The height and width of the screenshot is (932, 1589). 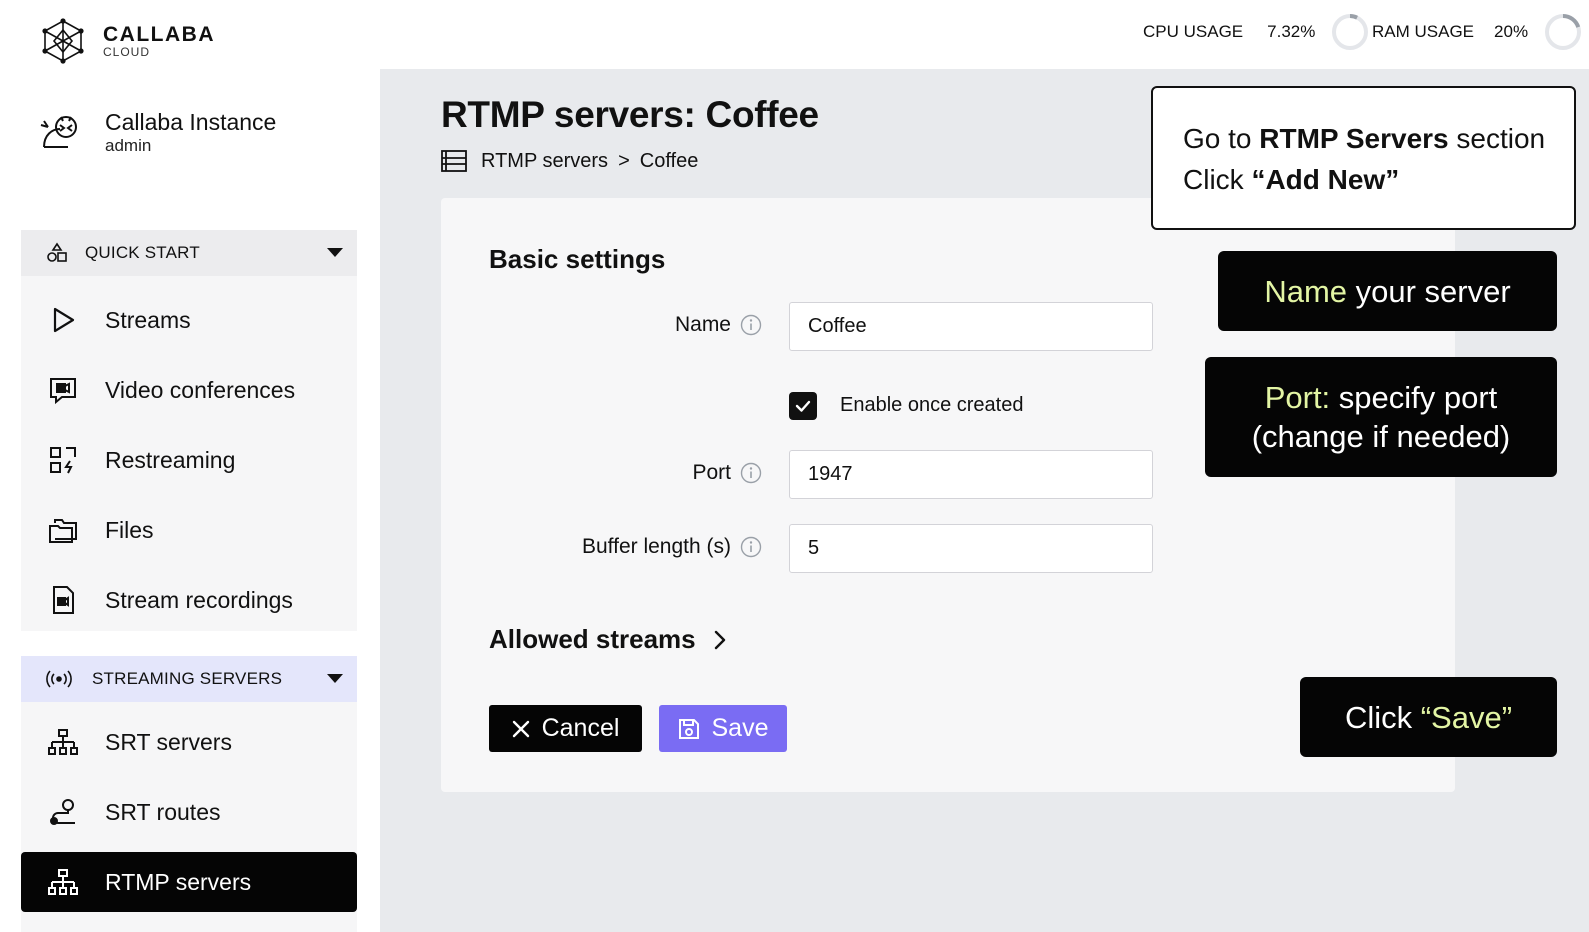 What do you see at coordinates (199, 599) in the screenshot?
I see `sidebar-item-label: Stream recordings` at bounding box center [199, 599].